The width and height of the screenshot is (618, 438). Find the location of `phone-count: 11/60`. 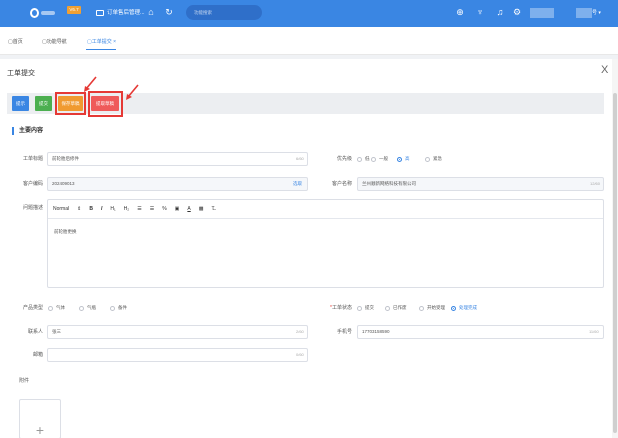

phone-count: 11/60 is located at coordinates (594, 331).